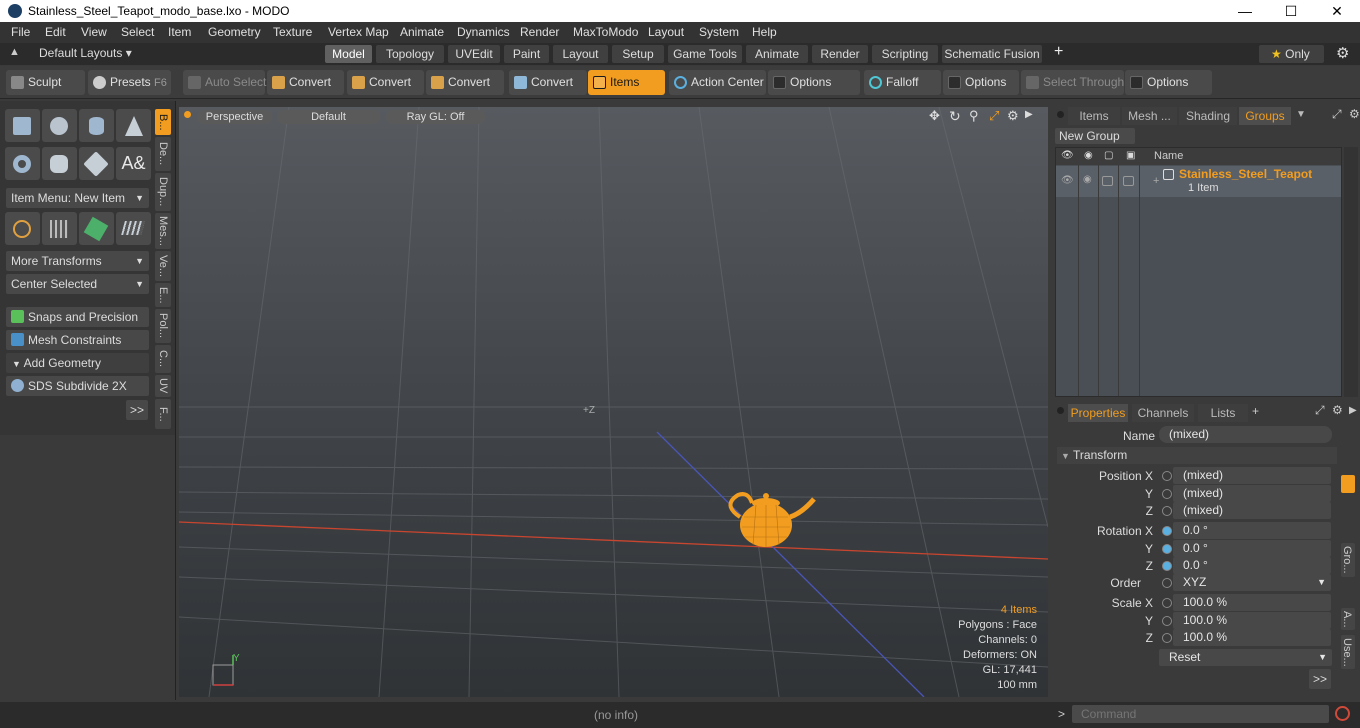 This screenshot has height=728, width=1360. Describe the element at coordinates (1128, 181) in the screenshot. I see `row-select-checkbox` at that location.